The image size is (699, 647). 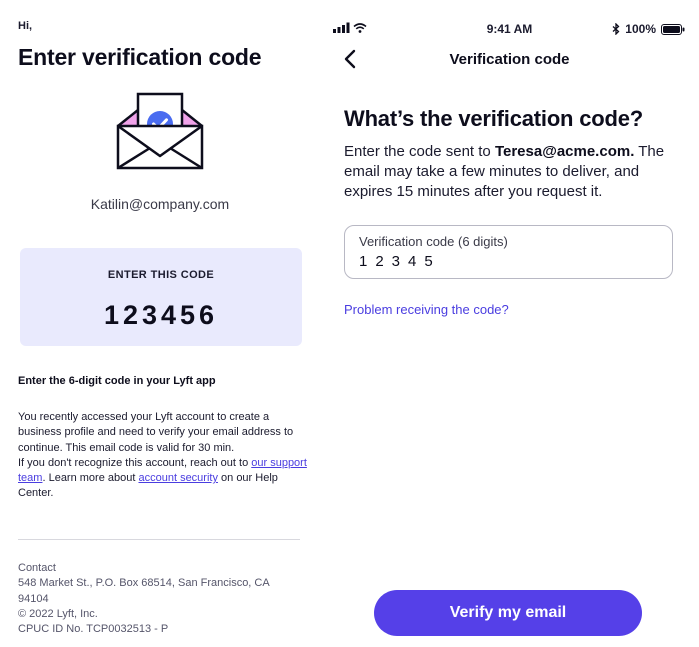 What do you see at coordinates (161, 297) in the screenshot?
I see `code-card: ENTER THIS CODE 123456` at bounding box center [161, 297].